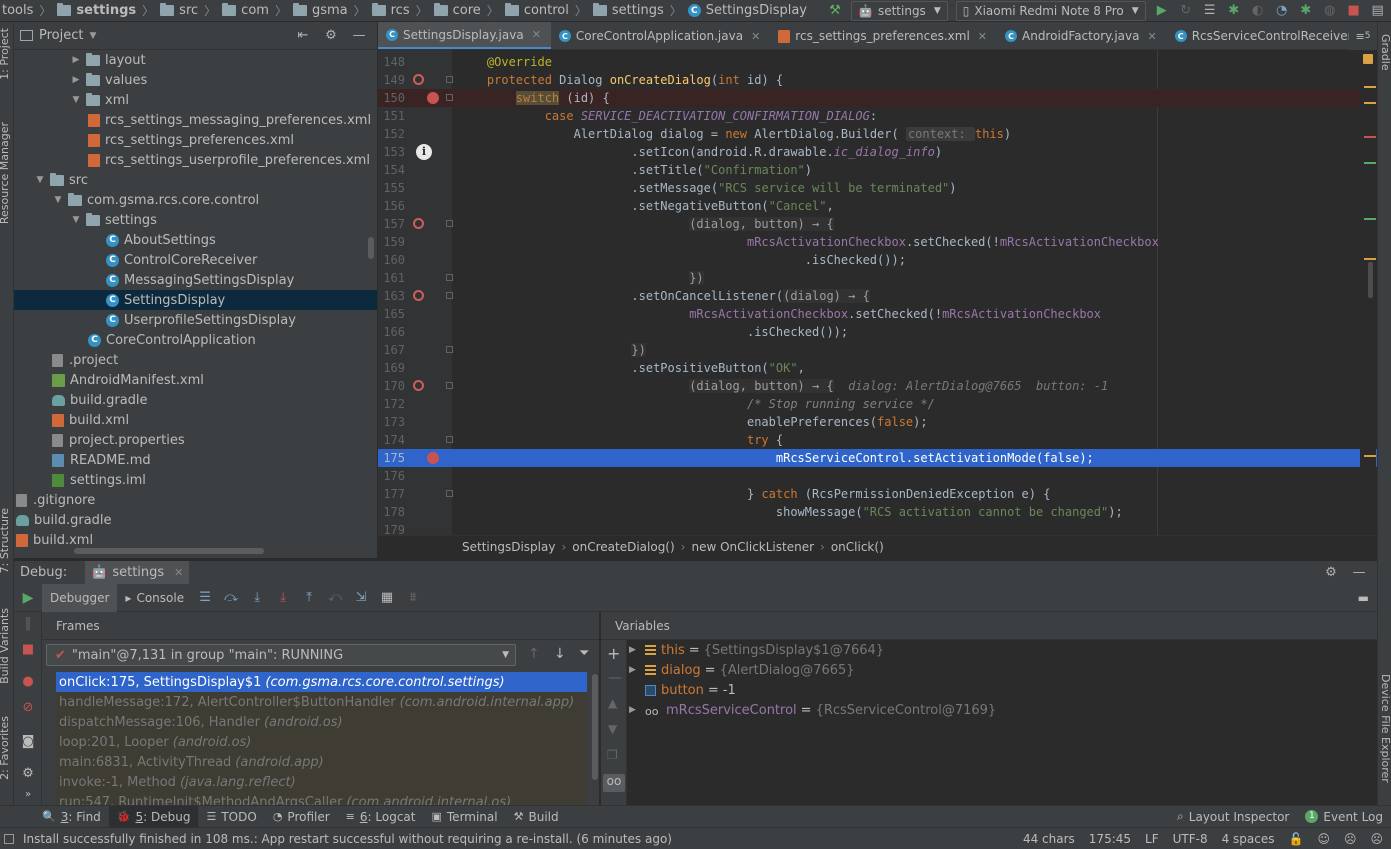 This screenshot has height=849, width=1391. Describe the element at coordinates (1306, 11) in the screenshot. I see `attach-debugger-icon: ✱` at that location.